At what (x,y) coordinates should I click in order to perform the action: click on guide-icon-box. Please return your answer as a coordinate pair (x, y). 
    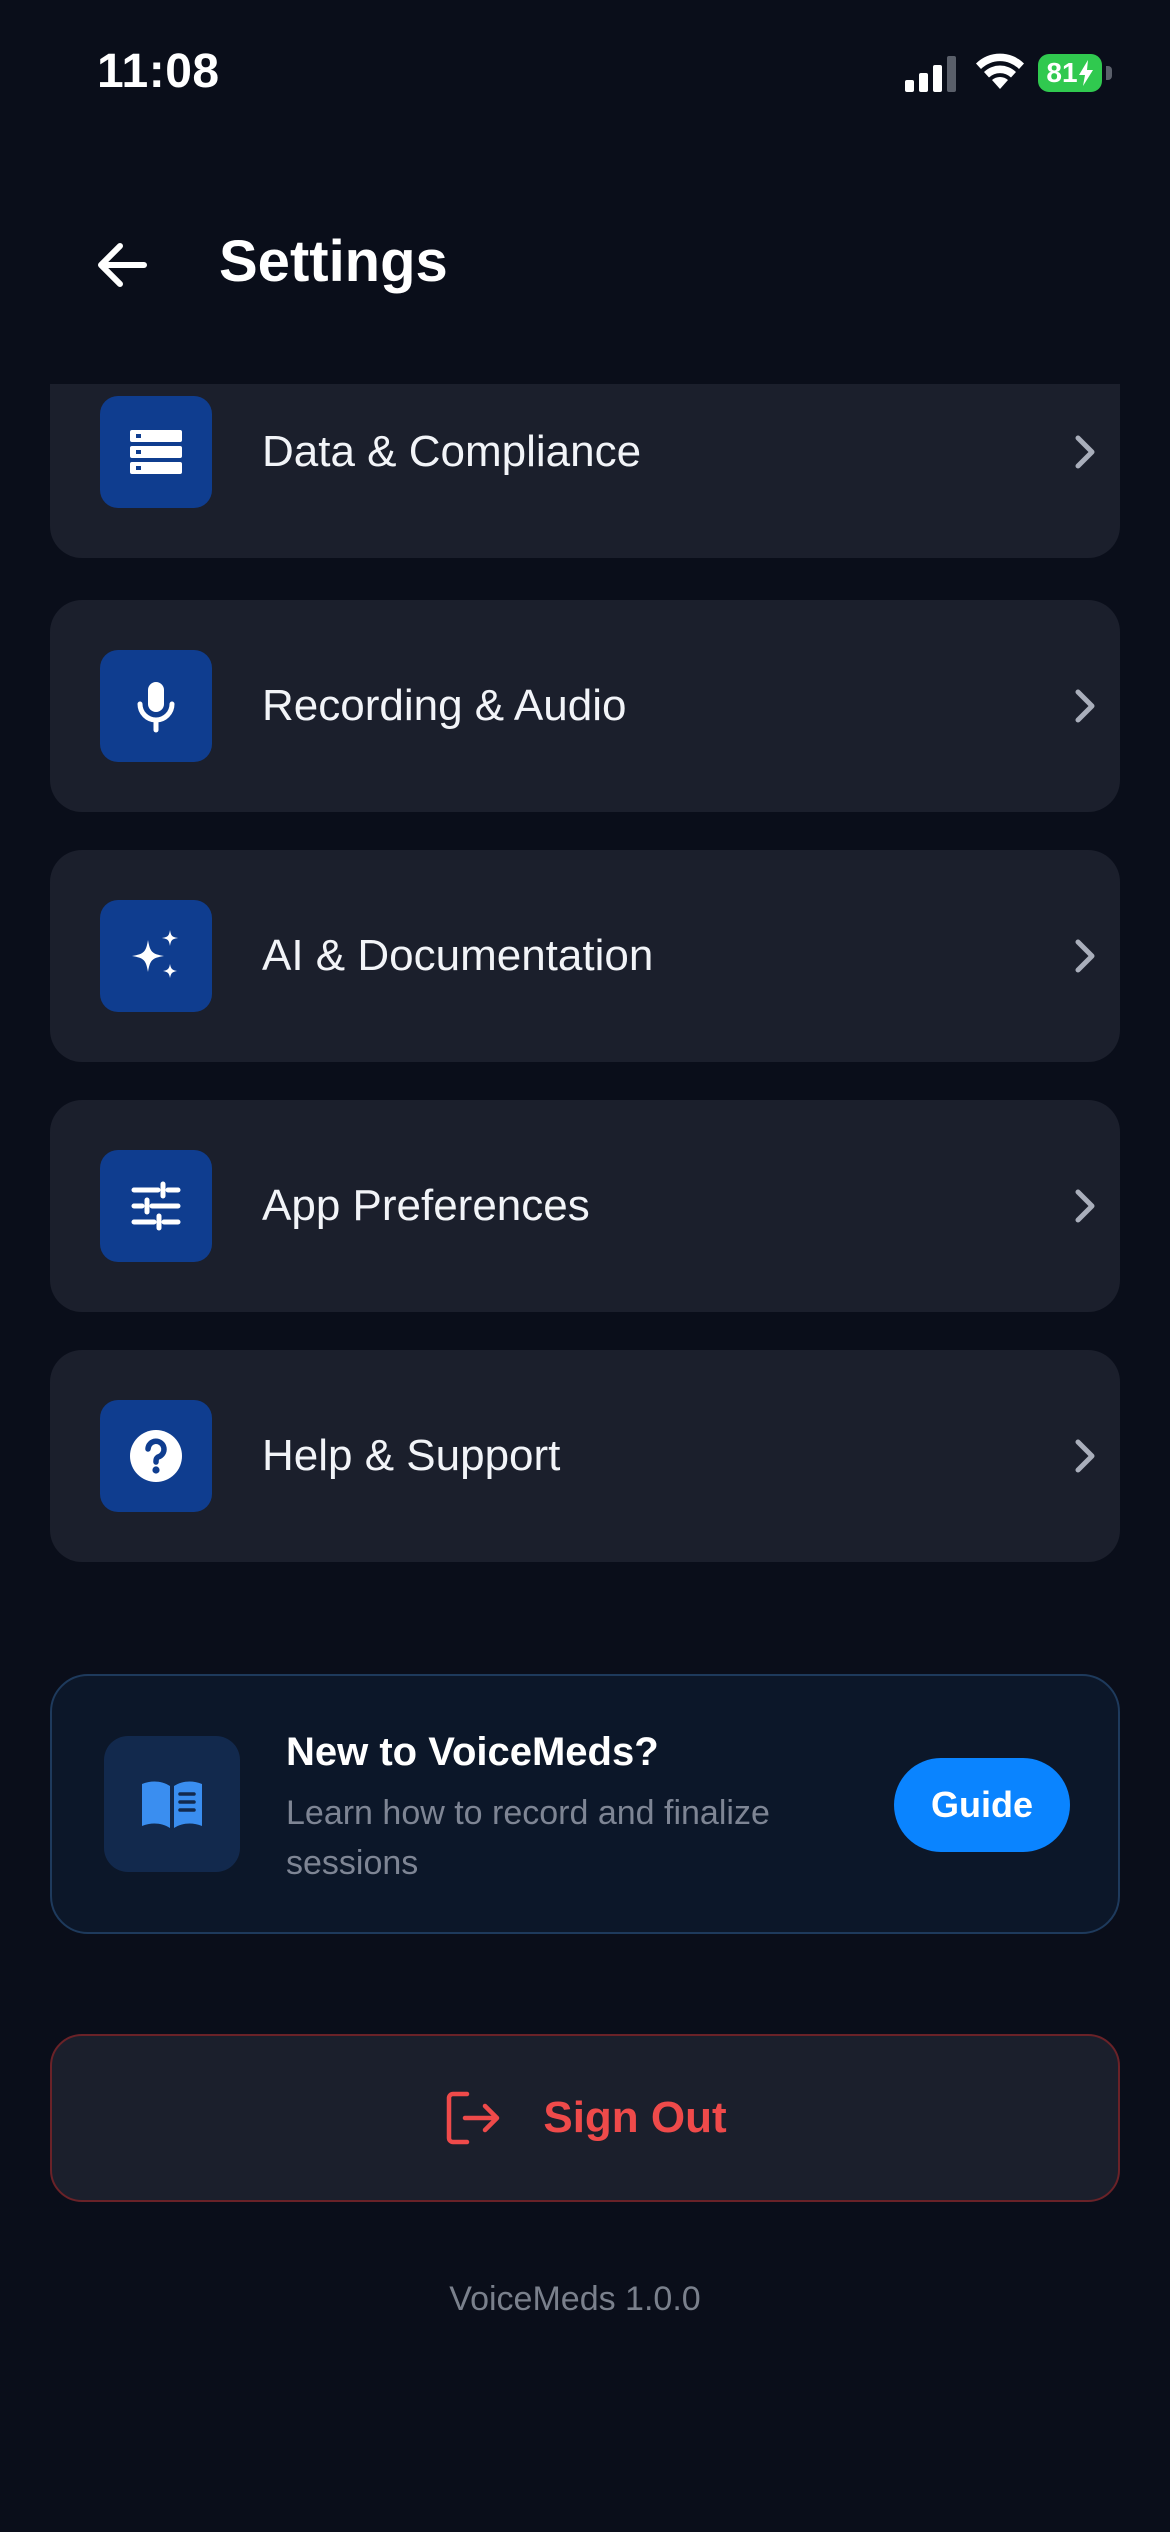
    Looking at the image, I should click on (172, 1804).